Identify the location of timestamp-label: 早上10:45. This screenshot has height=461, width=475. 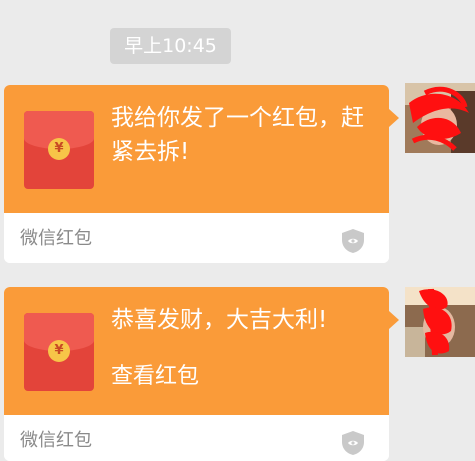
(170, 46).